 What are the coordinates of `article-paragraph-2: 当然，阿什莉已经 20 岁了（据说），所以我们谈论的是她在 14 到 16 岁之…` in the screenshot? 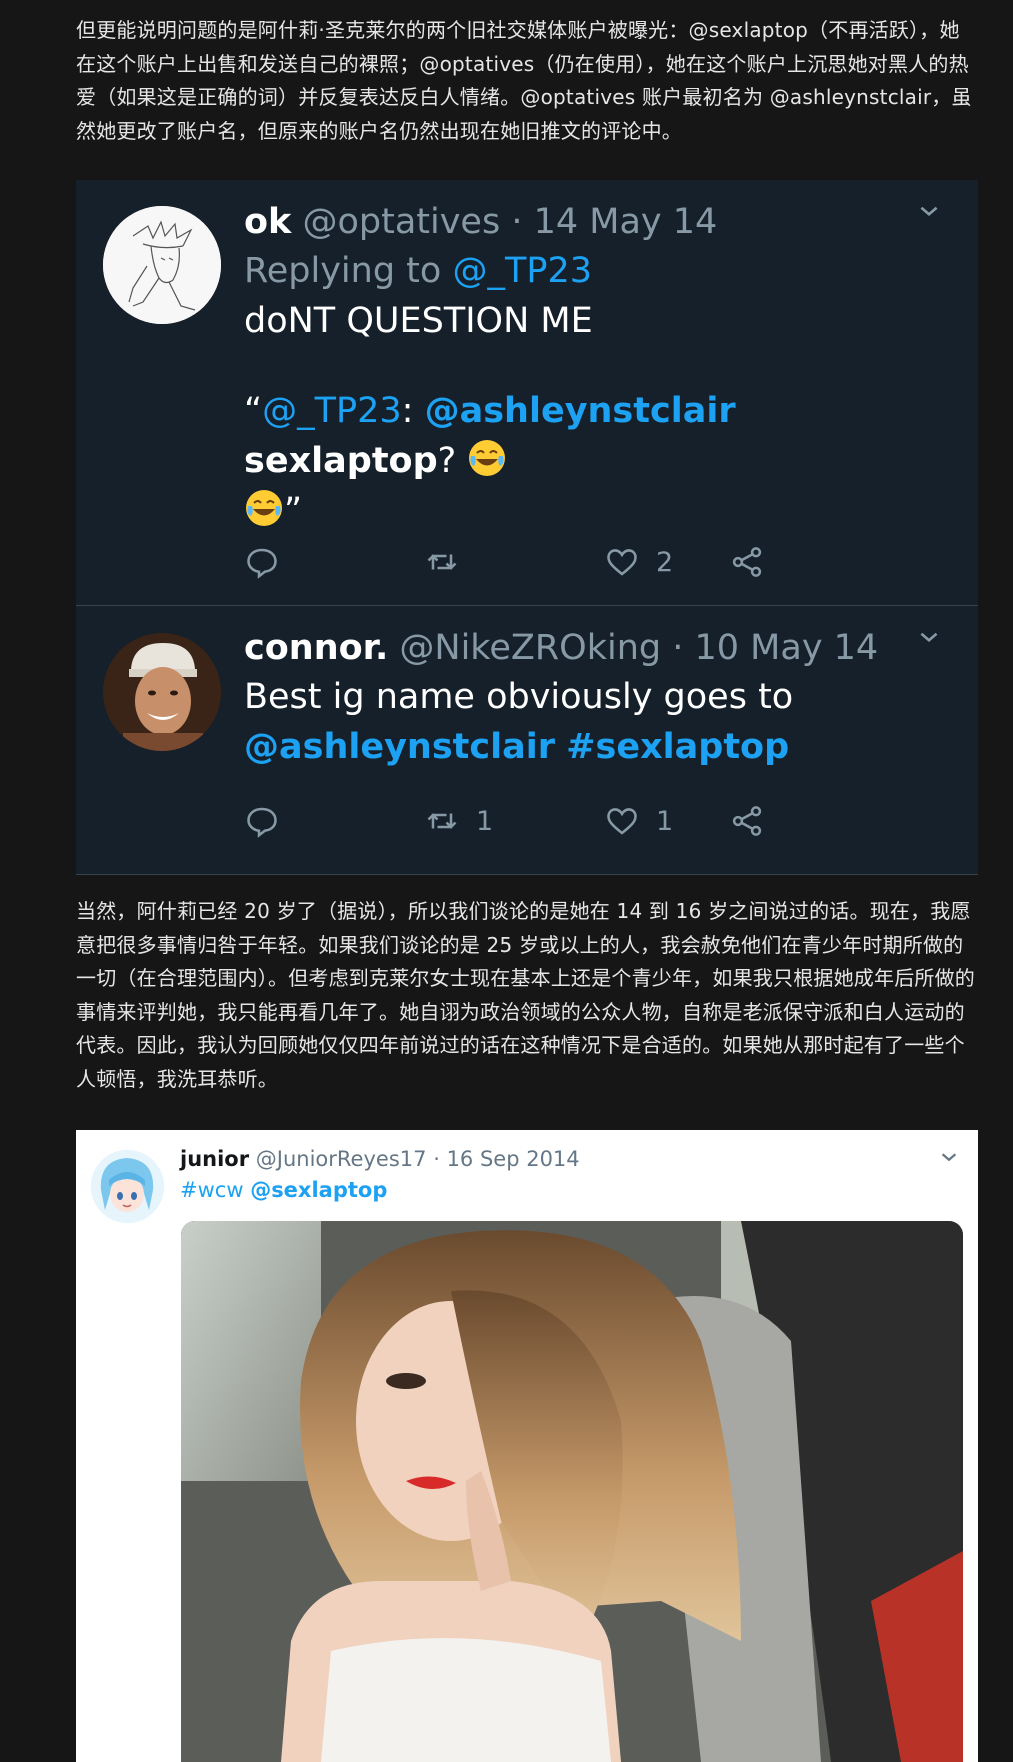 It's located at (525, 995).